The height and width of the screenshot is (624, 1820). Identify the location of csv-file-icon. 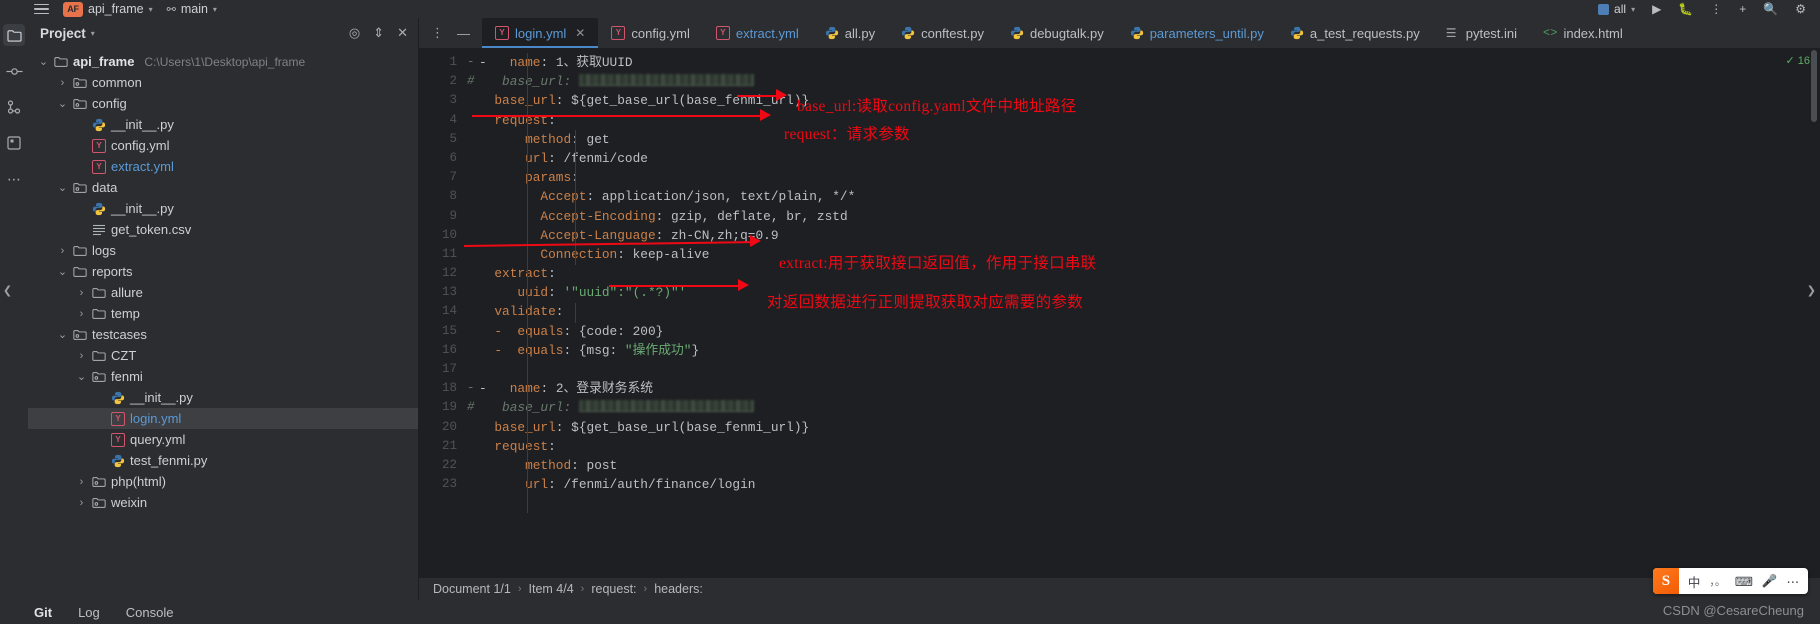
(99, 230).